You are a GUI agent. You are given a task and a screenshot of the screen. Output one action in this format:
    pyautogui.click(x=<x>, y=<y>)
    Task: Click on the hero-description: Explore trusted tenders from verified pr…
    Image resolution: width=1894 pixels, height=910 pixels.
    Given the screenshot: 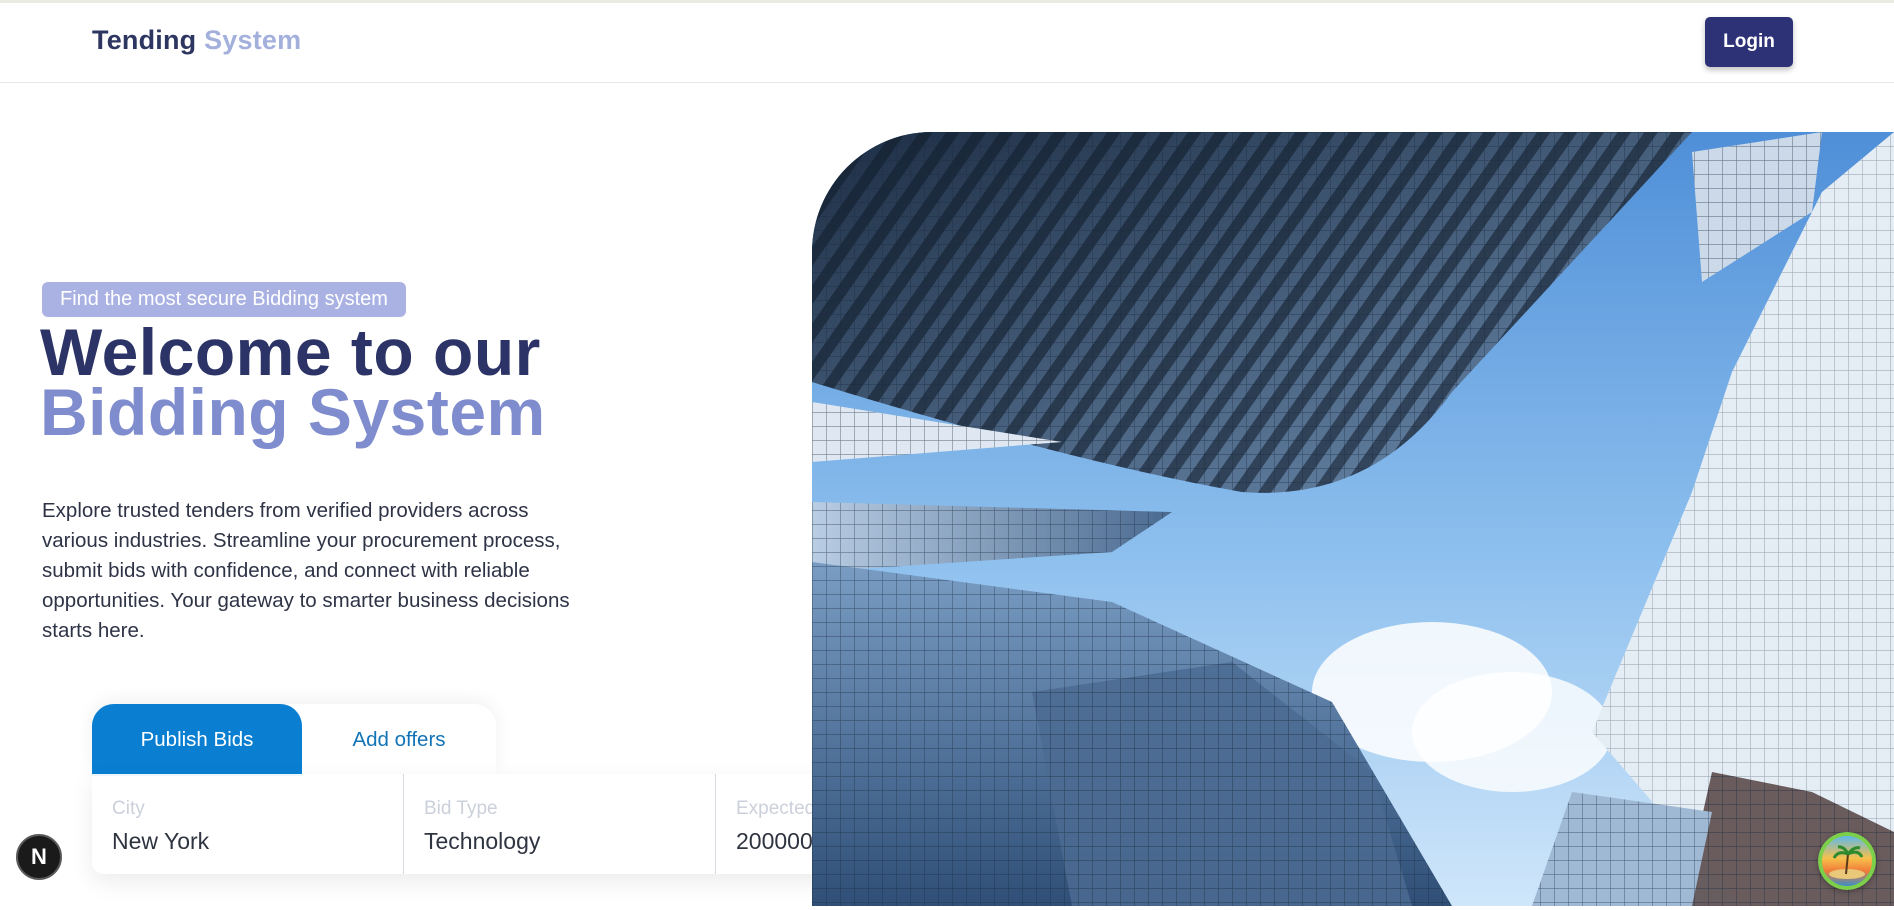 What is the action you would take?
    pyautogui.click(x=306, y=570)
    